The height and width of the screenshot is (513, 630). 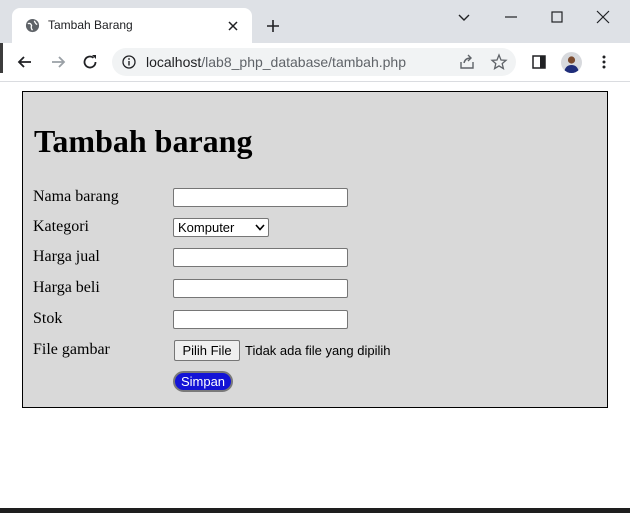 I want to click on browser-title-bar: Tambah Barang, so click(x=315, y=21).